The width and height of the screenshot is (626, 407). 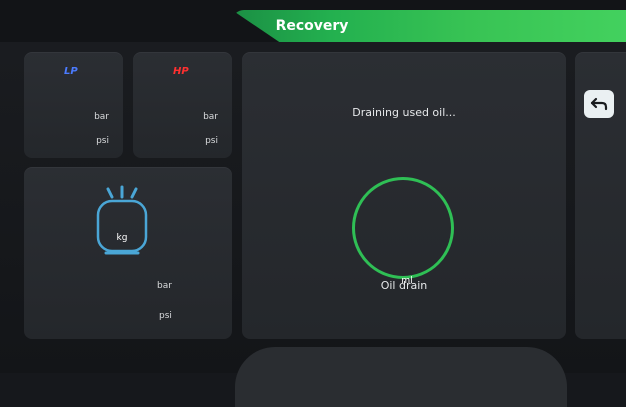 What do you see at coordinates (102, 141) in the screenshot?
I see `lp-unit-psi: psi` at bounding box center [102, 141].